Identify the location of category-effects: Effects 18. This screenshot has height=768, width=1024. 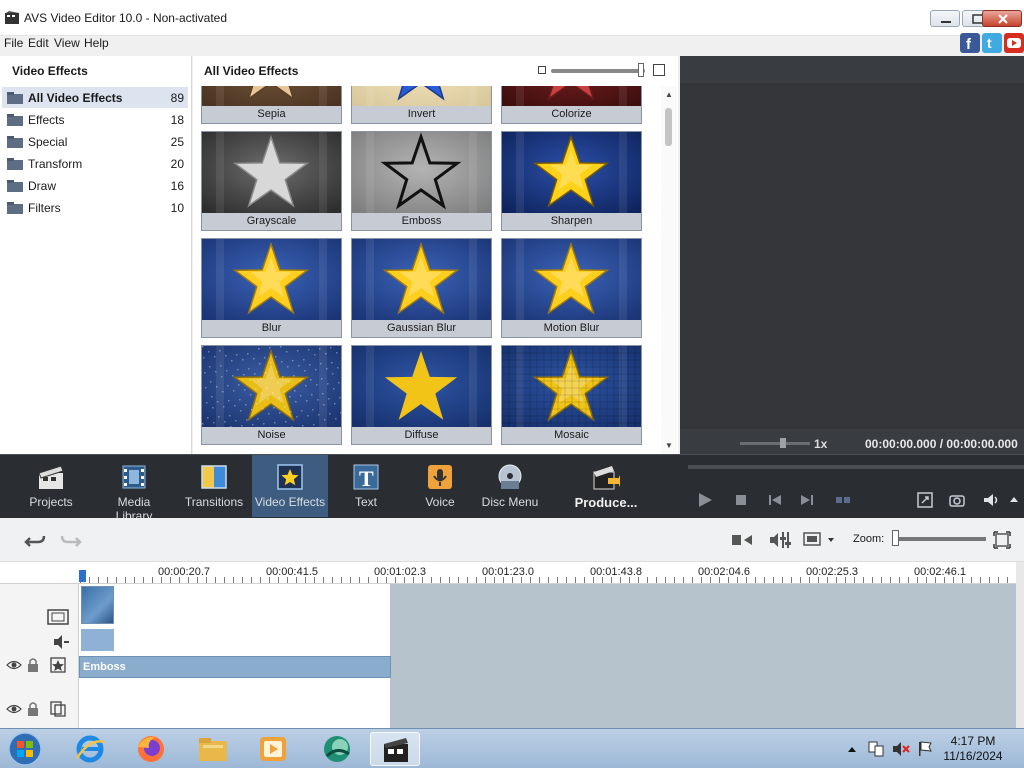
(95, 119).